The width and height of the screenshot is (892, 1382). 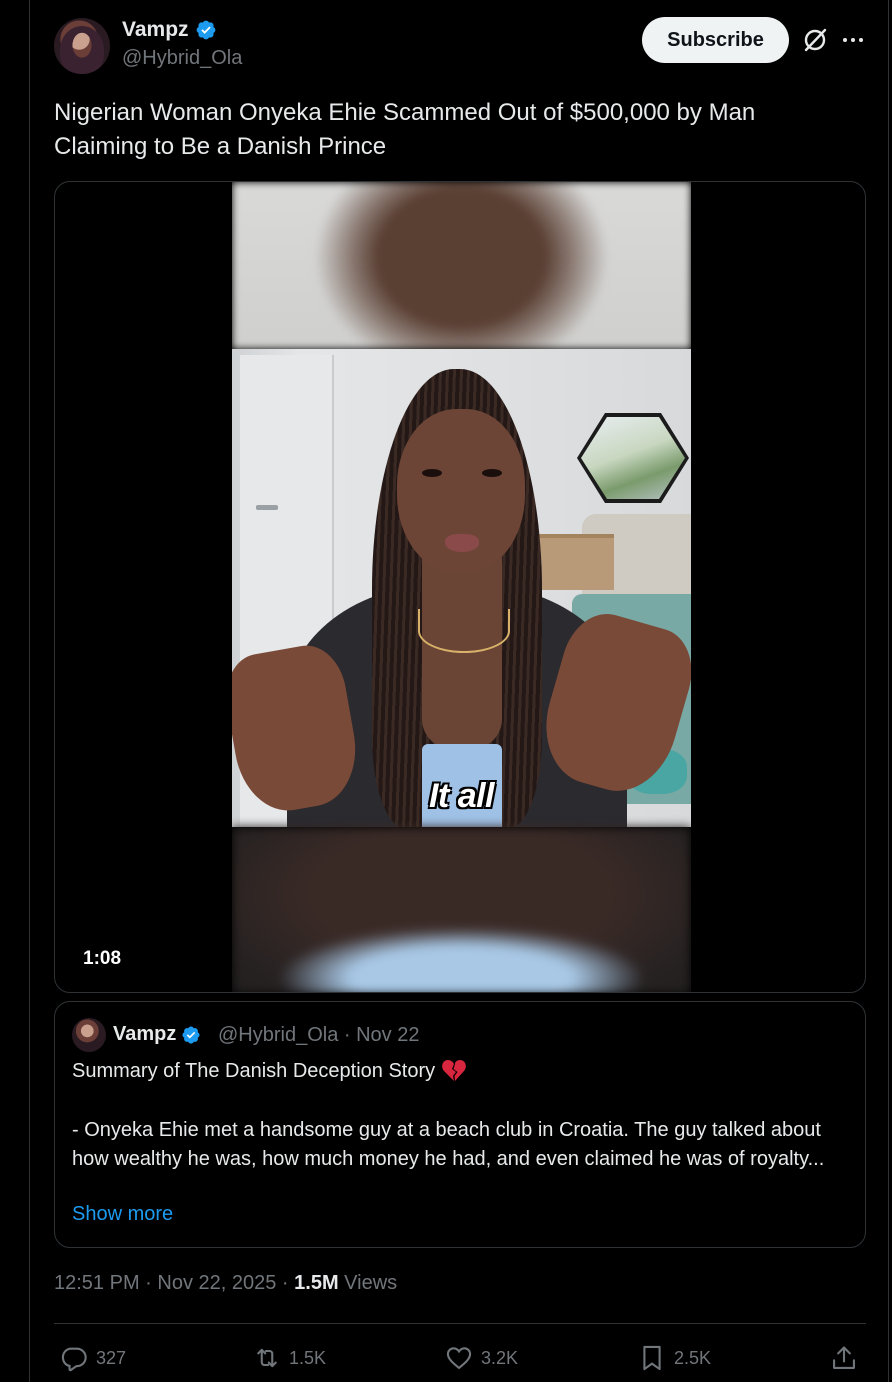 I want to click on quoted-author-name: Vampz, so click(x=144, y=1034).